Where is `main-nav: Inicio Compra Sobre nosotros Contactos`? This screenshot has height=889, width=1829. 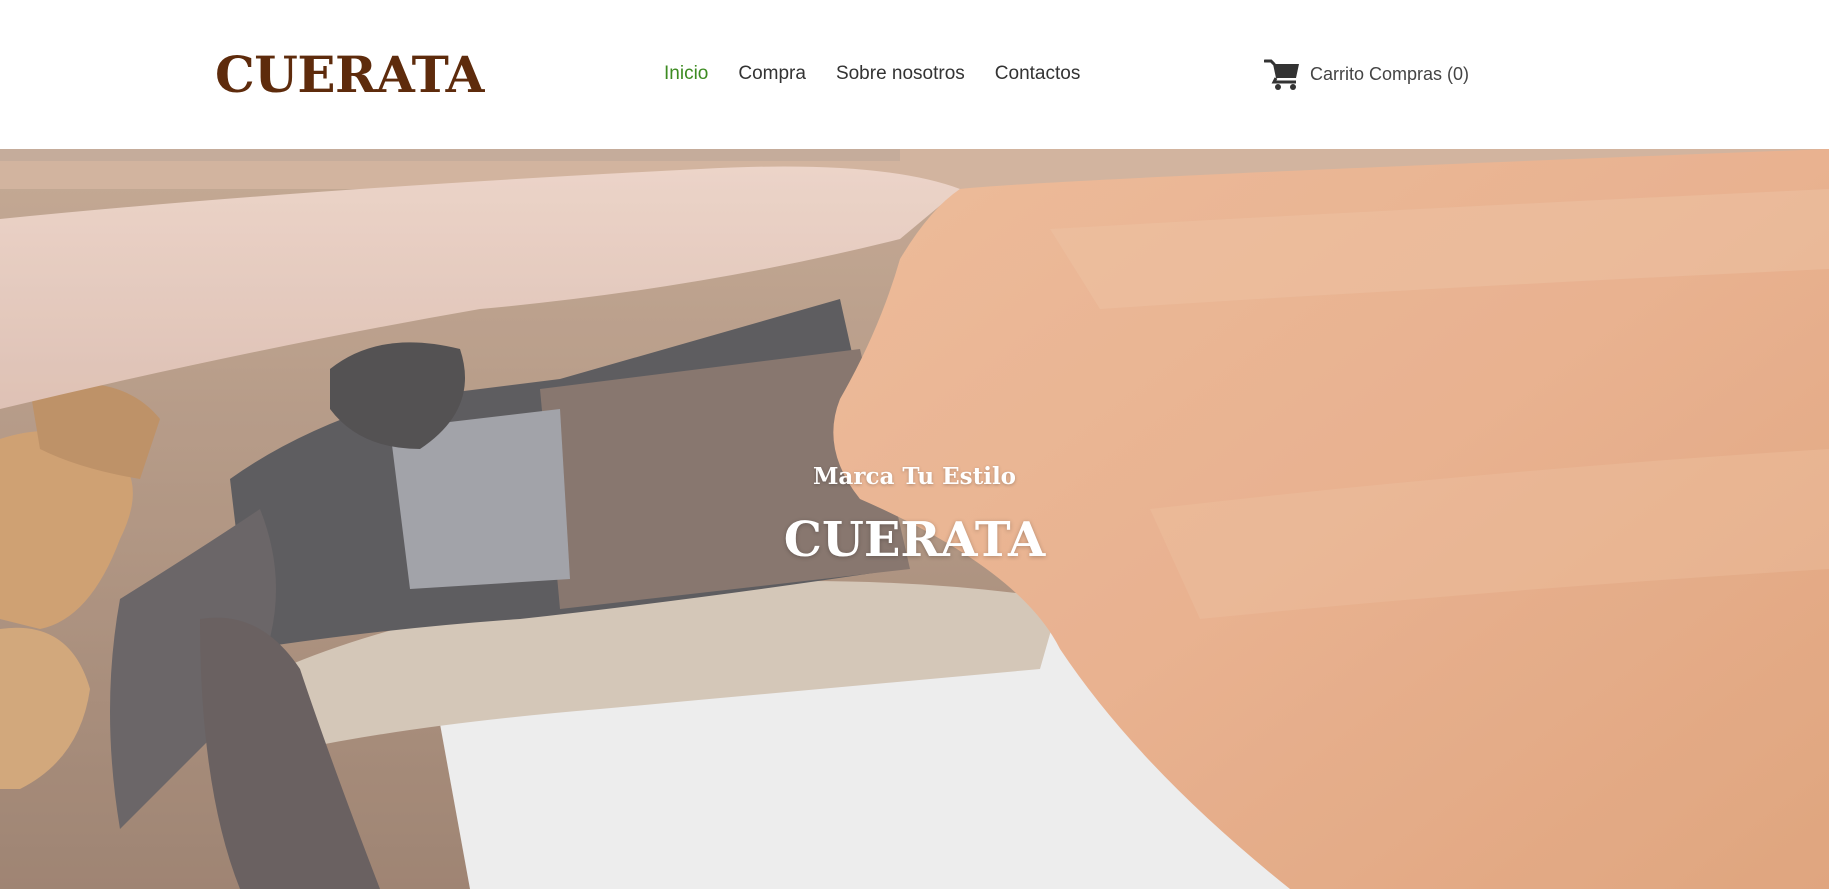
main-nav: Inicio Compra Sobre nosotros Contactos is located at coordinates (887, 74).